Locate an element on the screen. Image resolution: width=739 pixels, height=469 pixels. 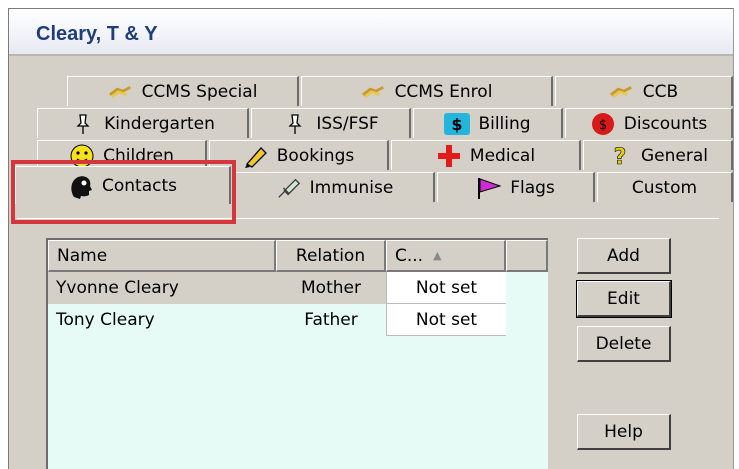
tab-label: CCMS Special is located at coordinates (199, 91).